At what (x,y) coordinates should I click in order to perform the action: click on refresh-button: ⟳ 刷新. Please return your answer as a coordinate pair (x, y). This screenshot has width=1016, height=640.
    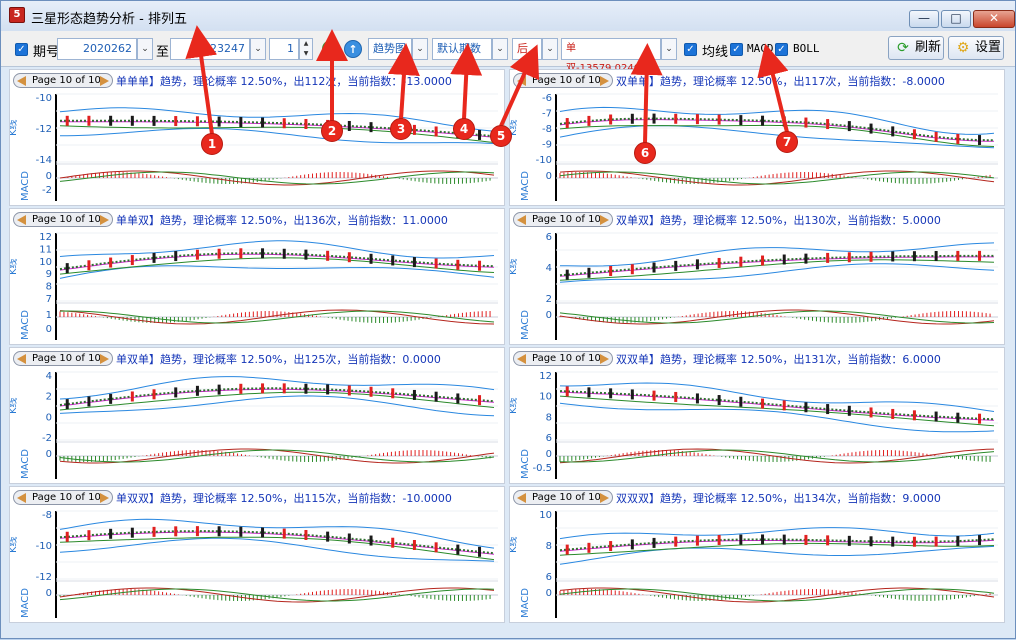
    Looking at the image, I should click on (916, 48).